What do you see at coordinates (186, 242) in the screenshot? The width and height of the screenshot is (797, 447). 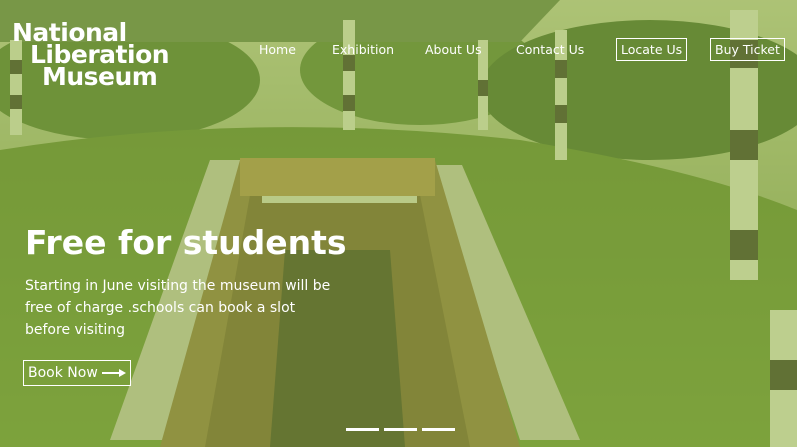 I see `hero-headline: Free for students` at bounding box center [186, 242].